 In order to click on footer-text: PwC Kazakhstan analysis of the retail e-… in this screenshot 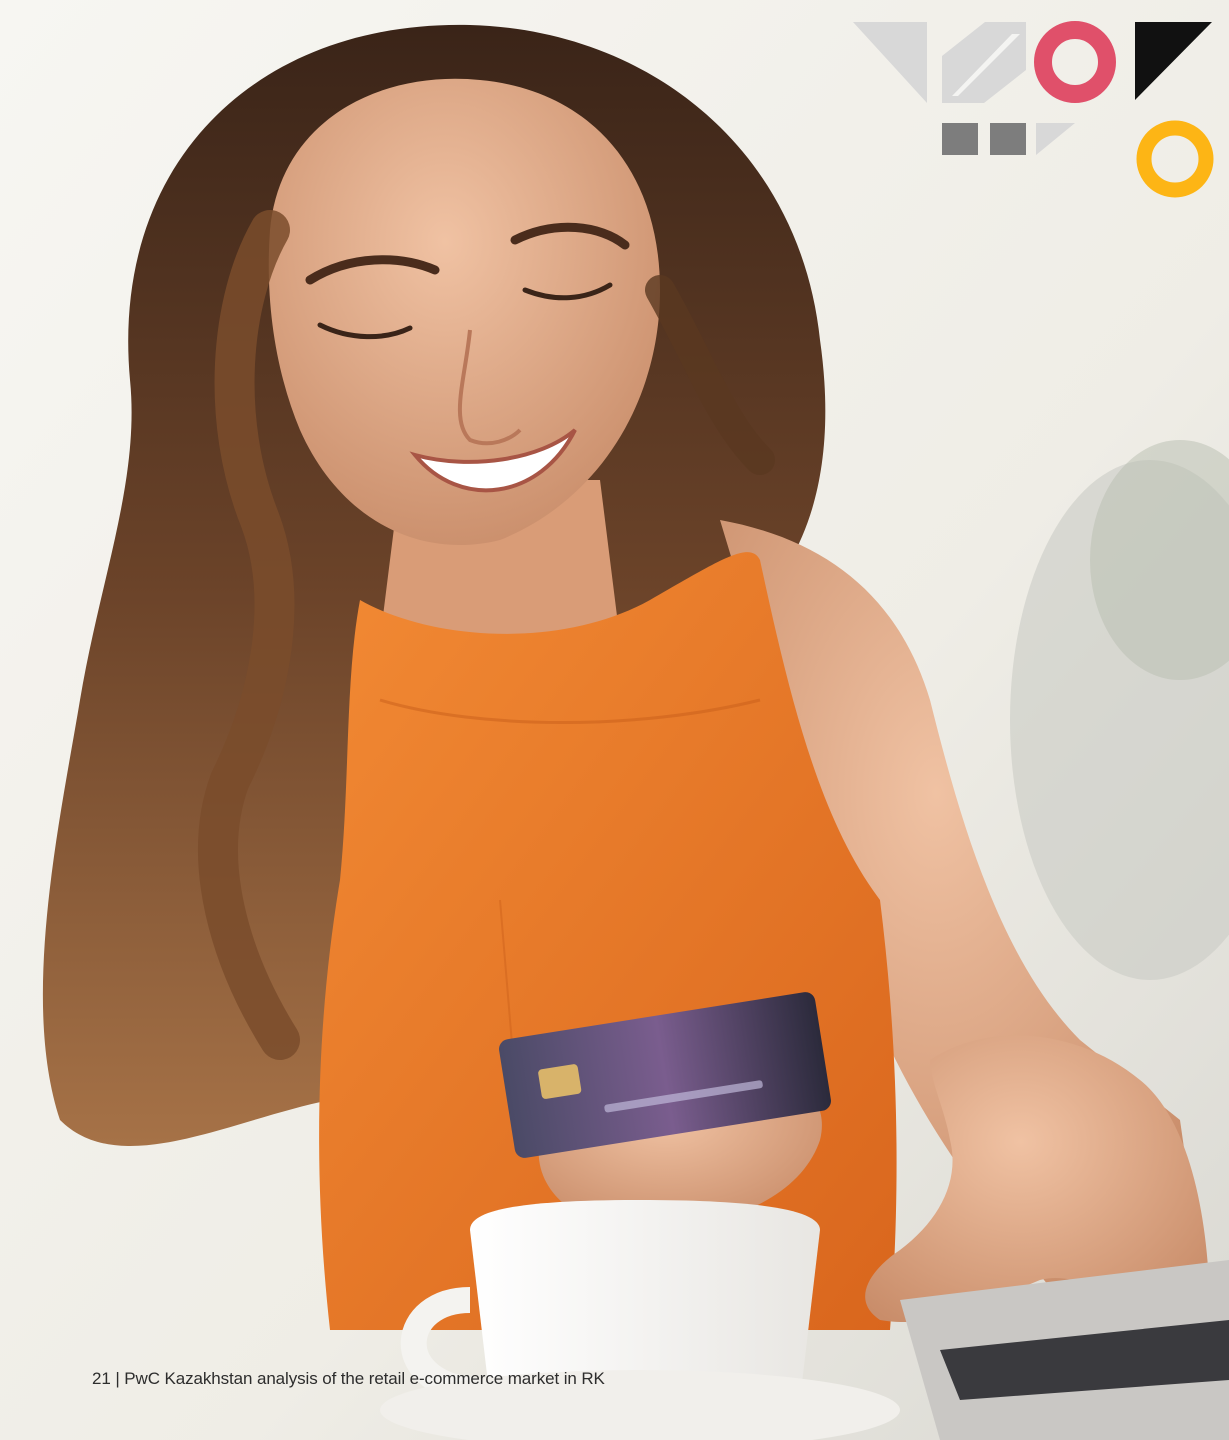, I will do `click(364, 1378)`.